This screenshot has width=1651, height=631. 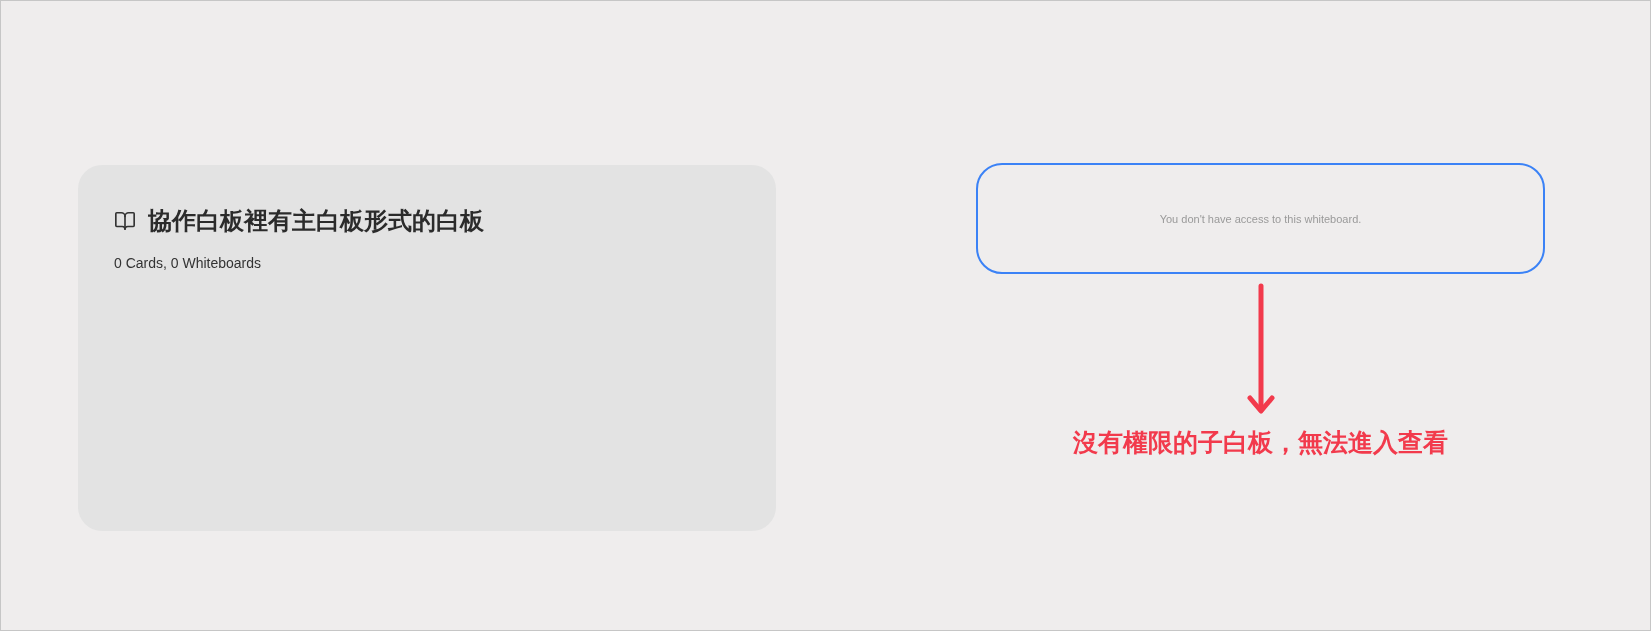 I want to click on book-icon, so click(x=125, y=221).